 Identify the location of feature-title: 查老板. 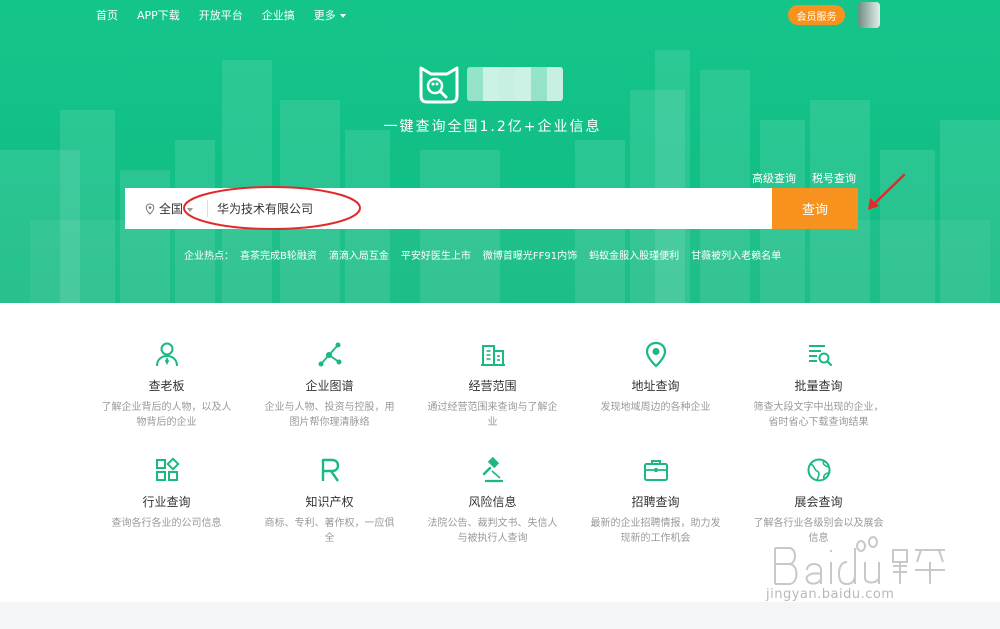
(166, 386).